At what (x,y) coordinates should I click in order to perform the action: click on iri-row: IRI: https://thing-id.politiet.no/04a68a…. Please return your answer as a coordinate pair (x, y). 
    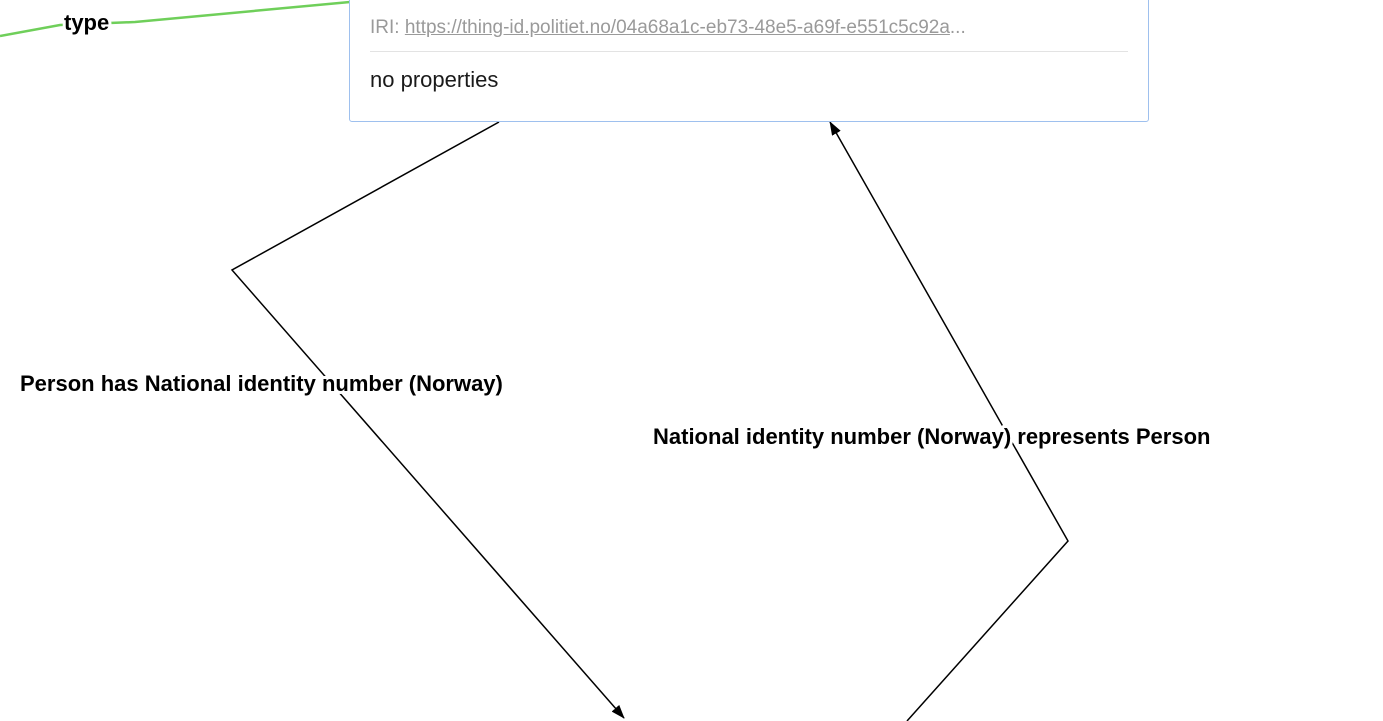
    Looking at the image, I should click on (750, 28).